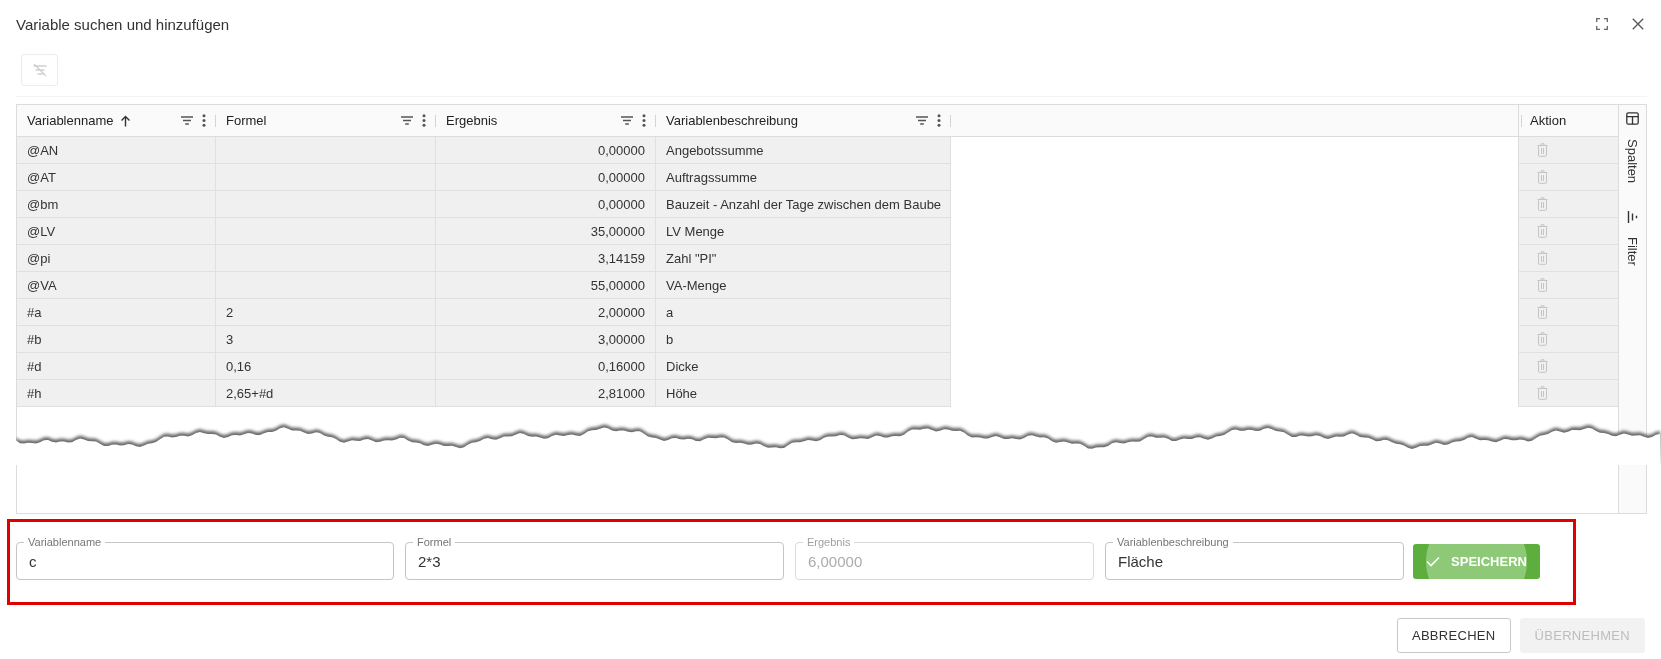  I want to click on column-header: Variablenbeschreibung, so click(732, 120).